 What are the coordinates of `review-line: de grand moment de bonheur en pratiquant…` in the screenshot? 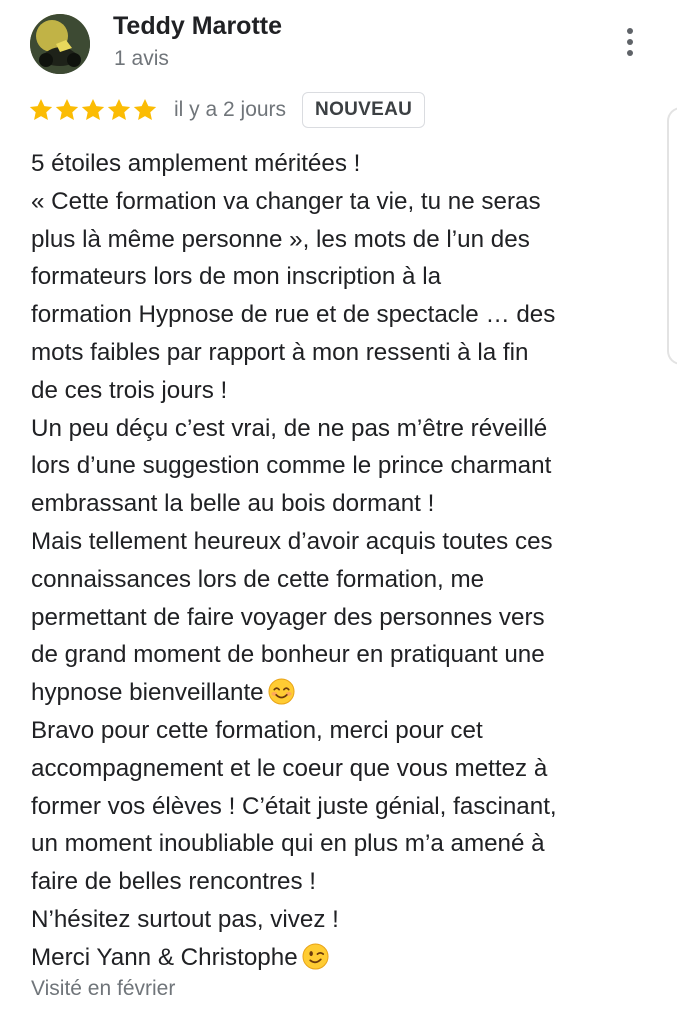 It's located at (288, 655).